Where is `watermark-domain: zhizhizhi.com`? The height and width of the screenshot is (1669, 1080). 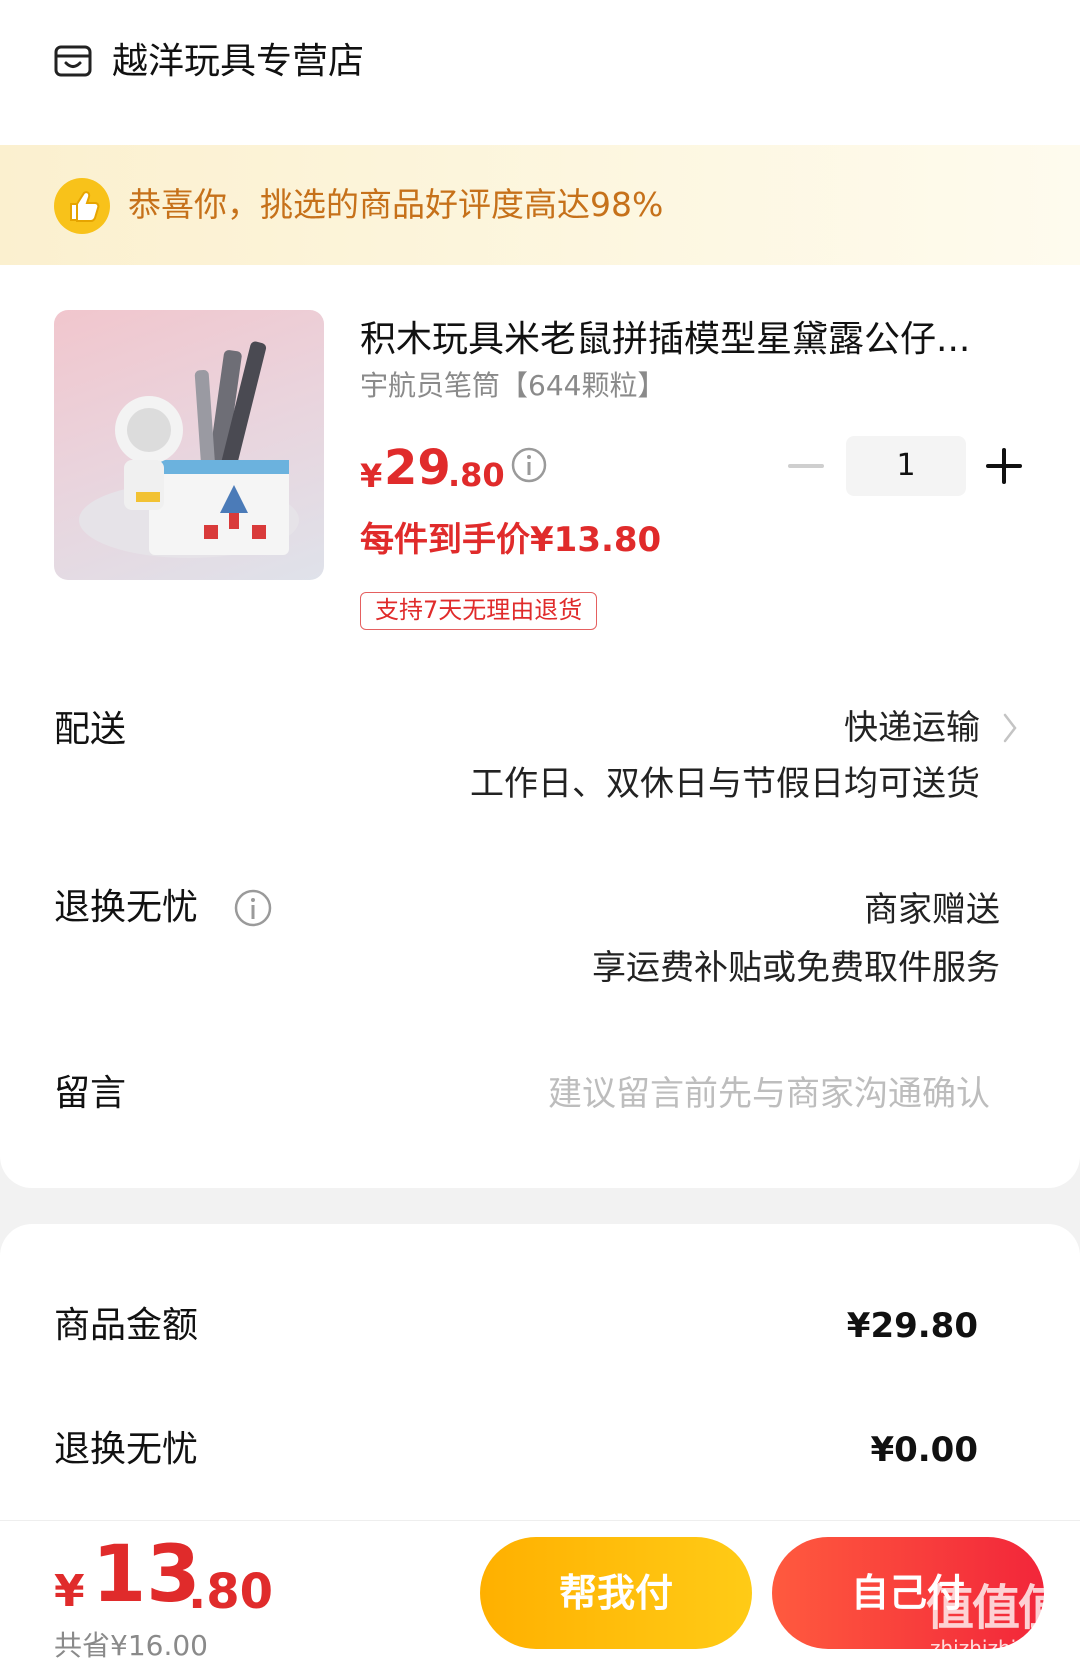
watermark-domain: zhizhizhi.com is located at coordinates (998, 1648).